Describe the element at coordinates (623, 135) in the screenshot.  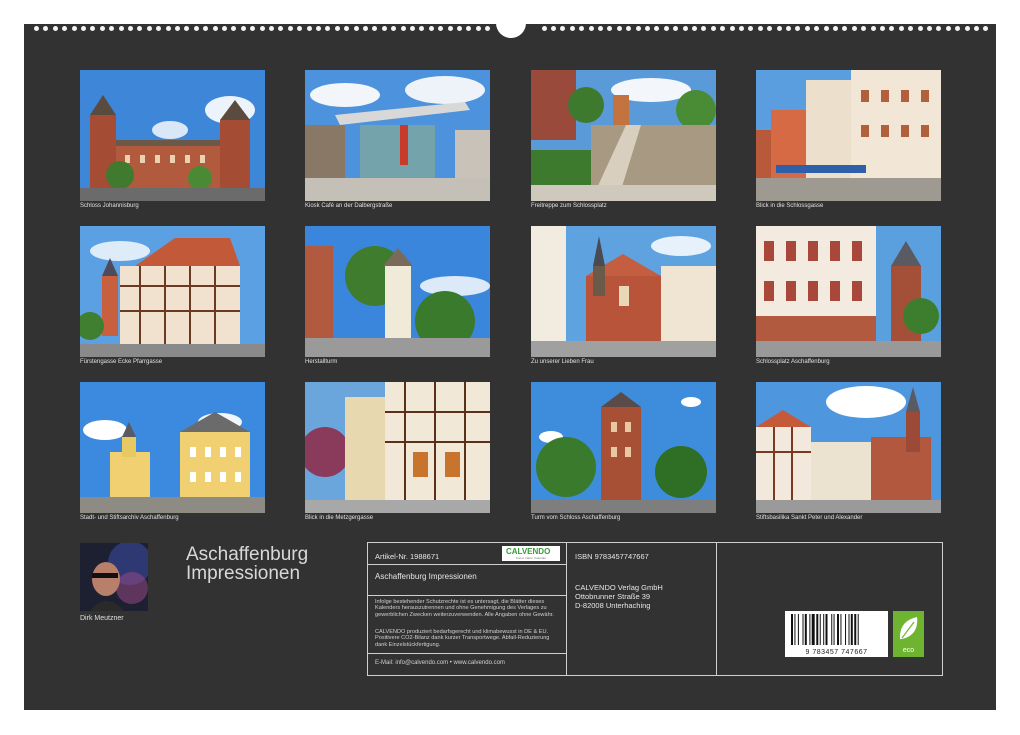
I see `photo-freitreppe` at that location.